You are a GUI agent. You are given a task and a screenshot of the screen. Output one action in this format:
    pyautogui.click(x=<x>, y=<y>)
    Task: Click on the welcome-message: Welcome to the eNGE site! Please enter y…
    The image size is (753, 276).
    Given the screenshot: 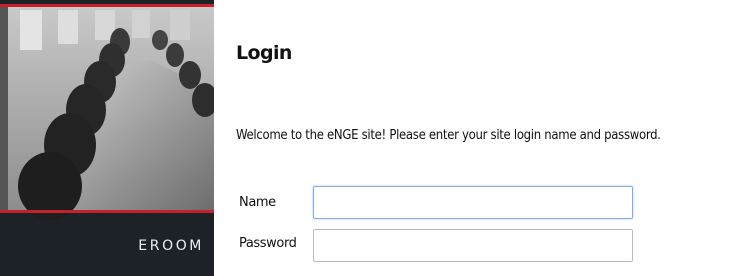 What is the action you would take?
    pyautogui.click(x=448, y=135)
    